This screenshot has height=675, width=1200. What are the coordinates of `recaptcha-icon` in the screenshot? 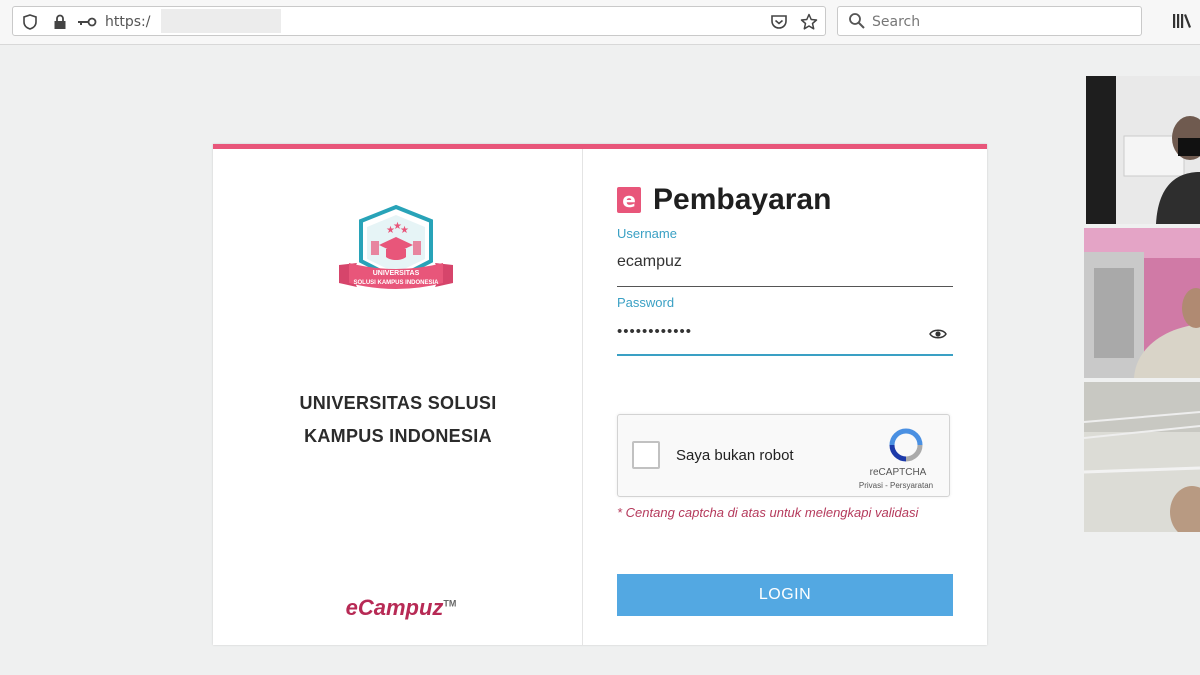 It's located at (906, 447).